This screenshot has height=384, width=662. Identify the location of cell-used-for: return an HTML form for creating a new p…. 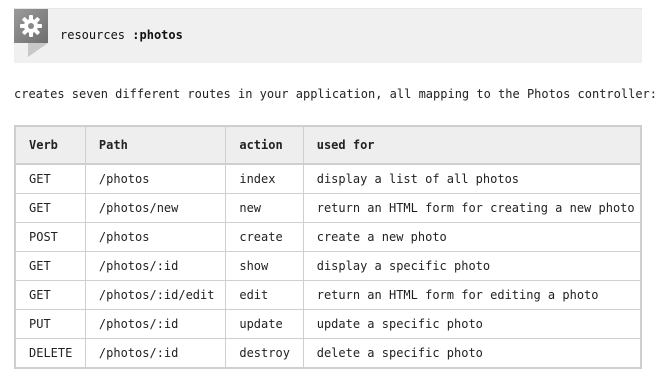
(472, 208).